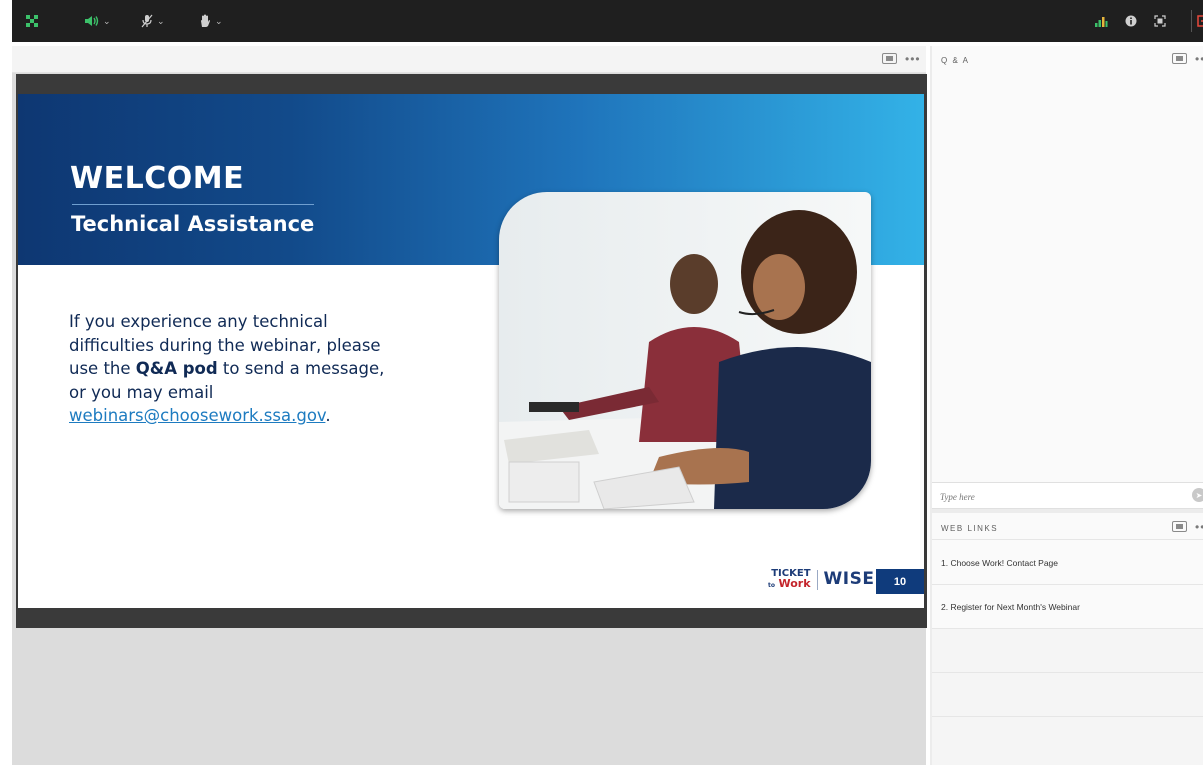 This screenshot has height=765, width=1203. What do you see at coordinates (1187, 59) in the screenshot?
I see `qa-pod-tools: ••` at bounding box center [1187, 59].